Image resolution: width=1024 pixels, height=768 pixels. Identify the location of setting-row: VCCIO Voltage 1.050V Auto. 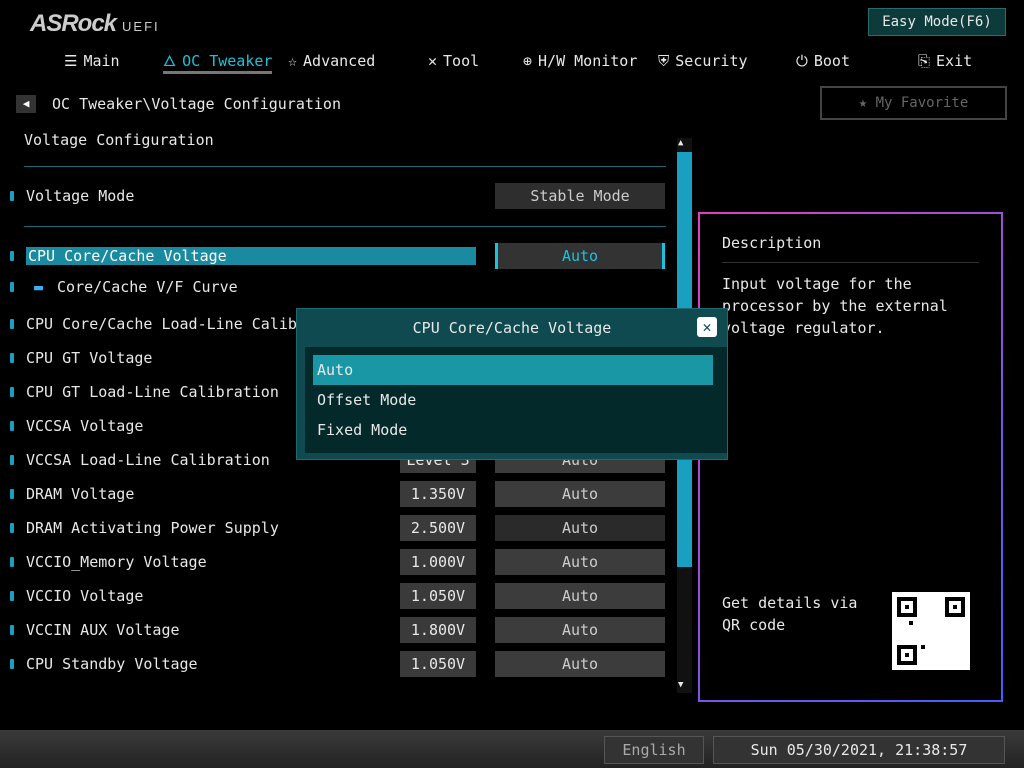
(340, 596).